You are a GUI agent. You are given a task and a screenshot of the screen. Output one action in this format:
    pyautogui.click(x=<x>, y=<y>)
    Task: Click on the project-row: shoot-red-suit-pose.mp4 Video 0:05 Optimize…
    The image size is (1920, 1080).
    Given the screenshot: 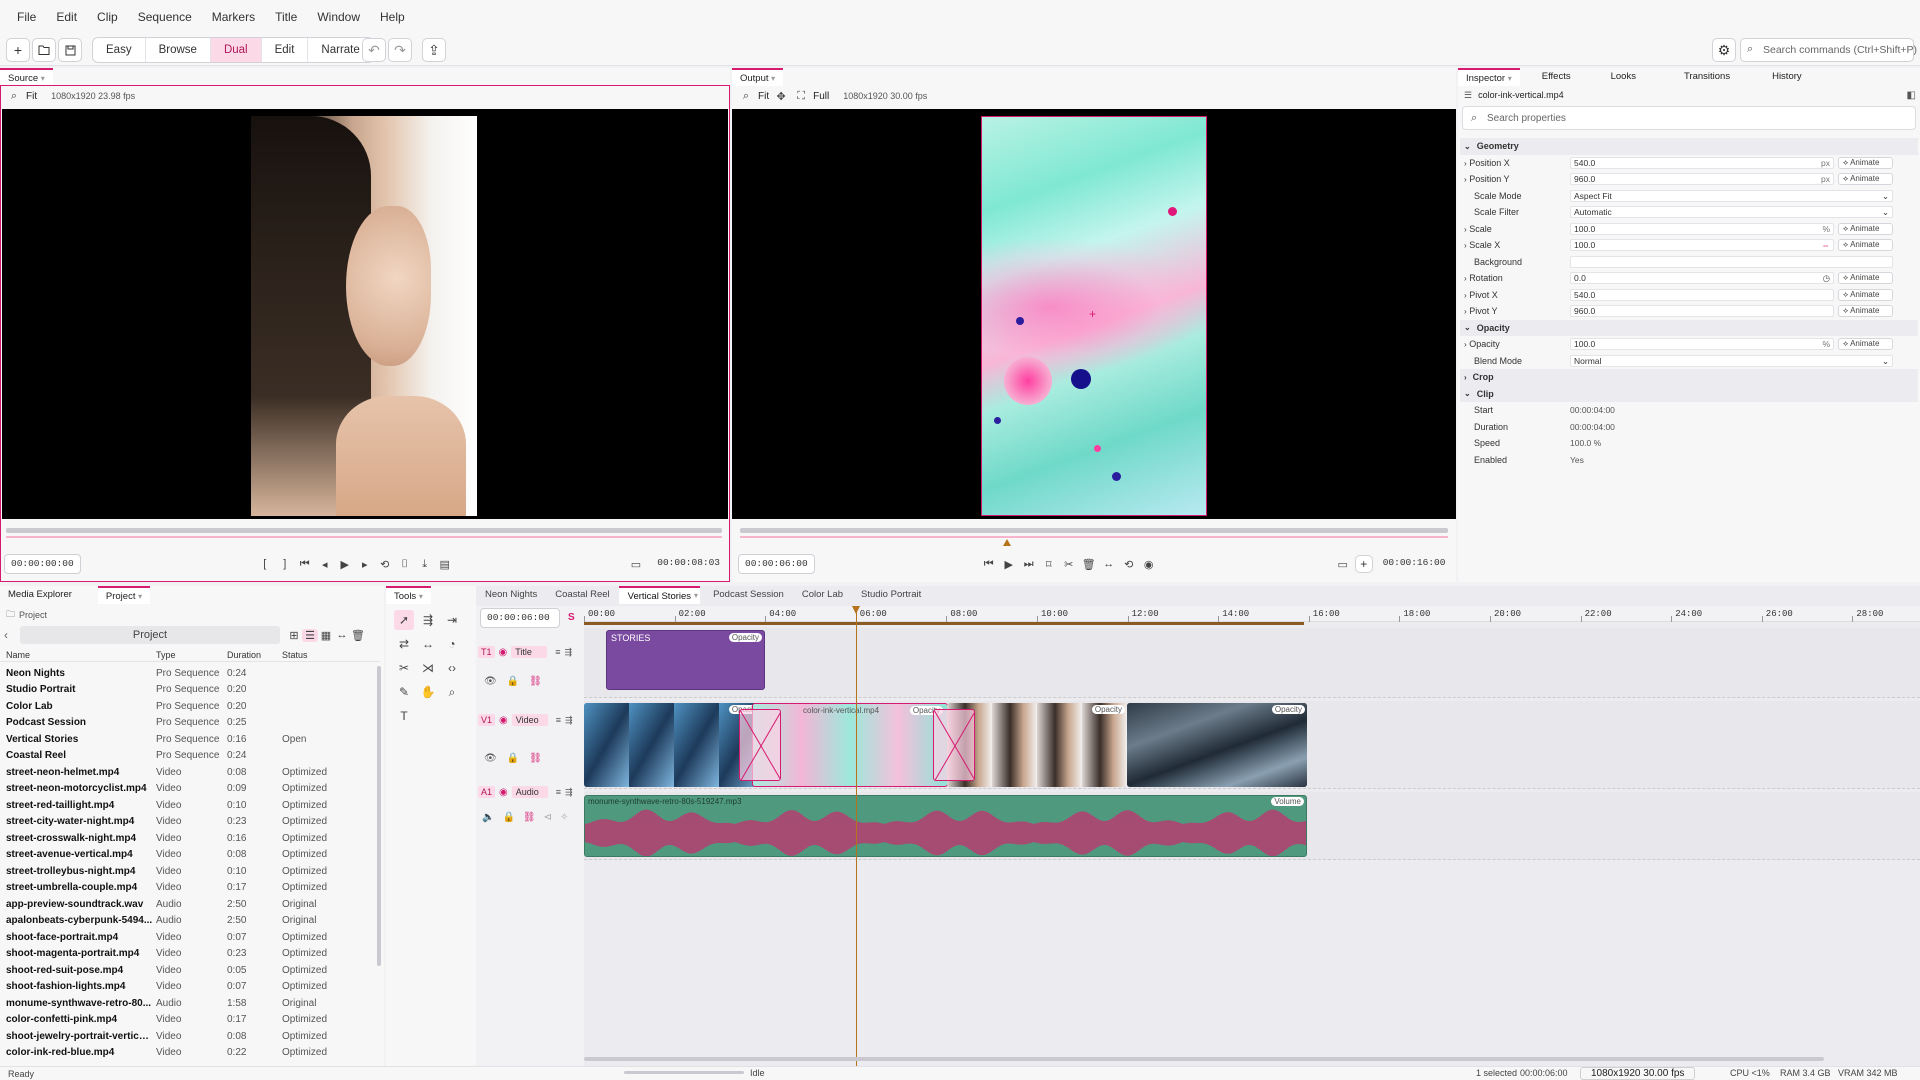 What is the action you would take?
    pyautogui.click(x=188, y=970)
    